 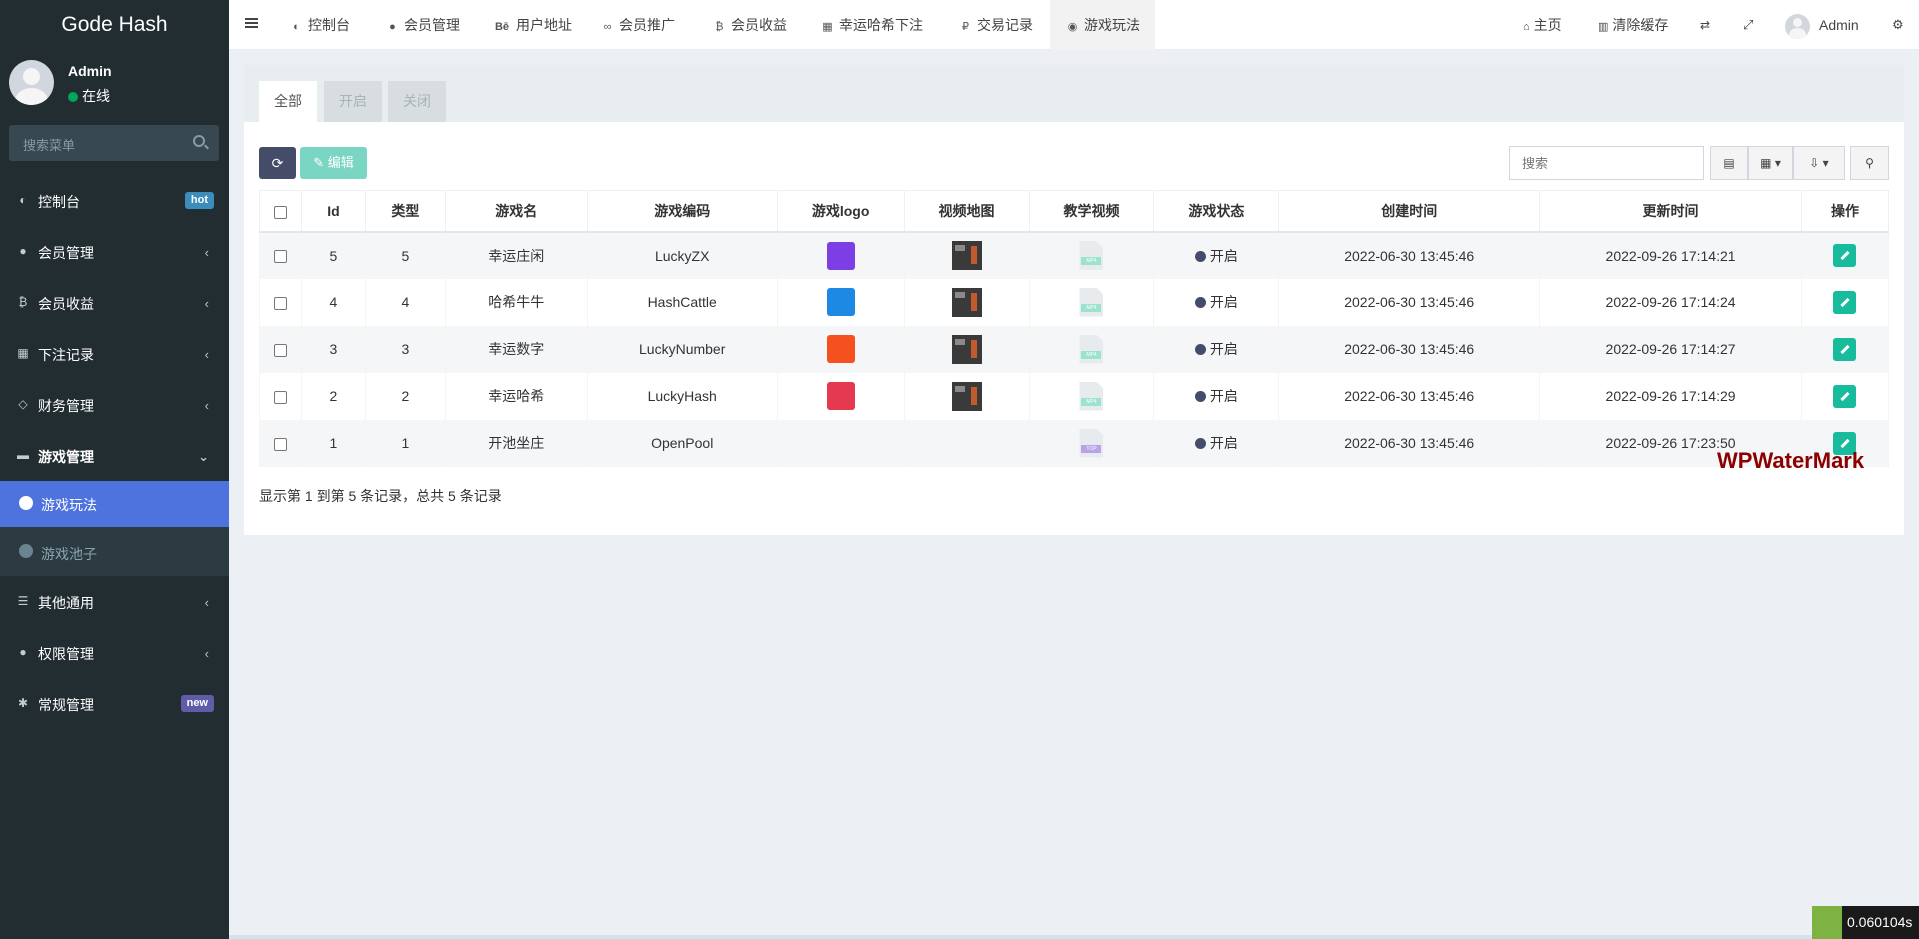 I want to click on select-all-header, so click(x=280, y=211).